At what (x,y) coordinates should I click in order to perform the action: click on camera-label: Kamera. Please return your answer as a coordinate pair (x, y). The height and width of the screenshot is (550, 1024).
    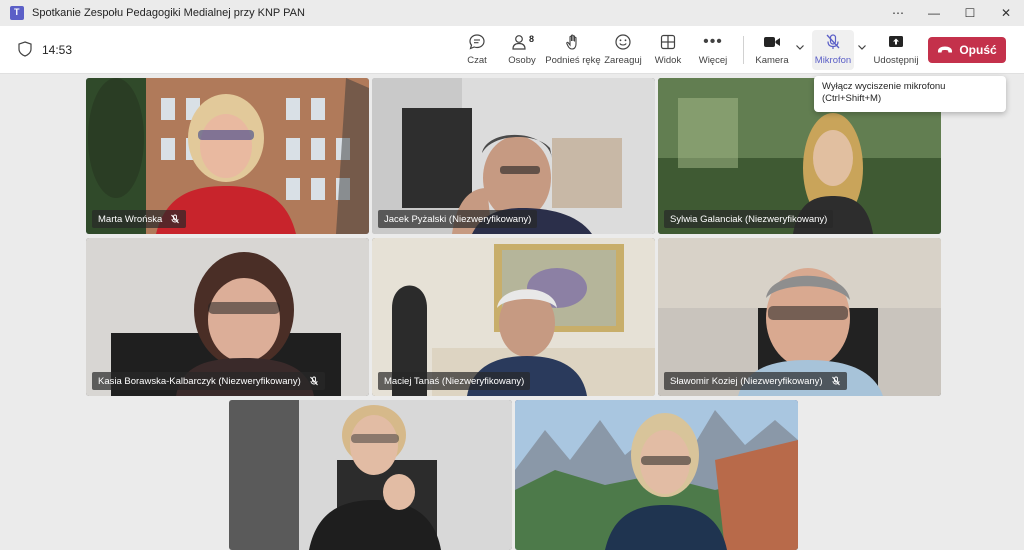
    Looking at the image, I should click on (772, 60).